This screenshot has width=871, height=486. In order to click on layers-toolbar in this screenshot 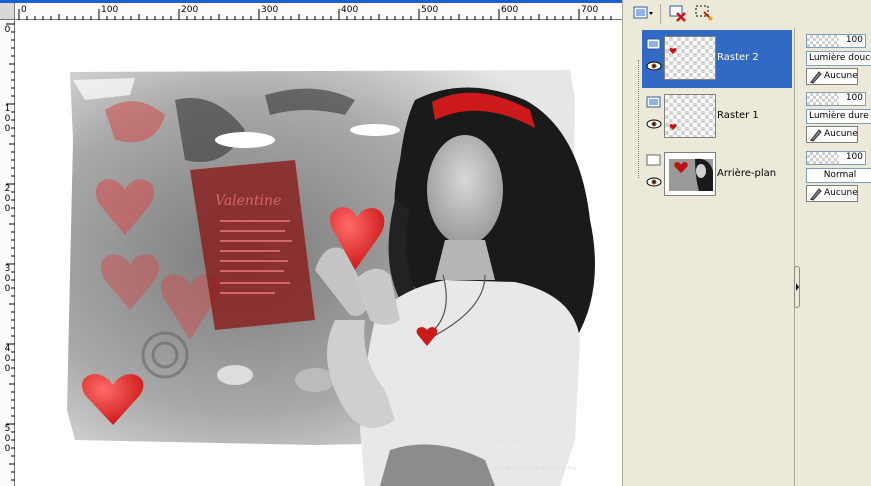, I will do `click(749, 14)`.